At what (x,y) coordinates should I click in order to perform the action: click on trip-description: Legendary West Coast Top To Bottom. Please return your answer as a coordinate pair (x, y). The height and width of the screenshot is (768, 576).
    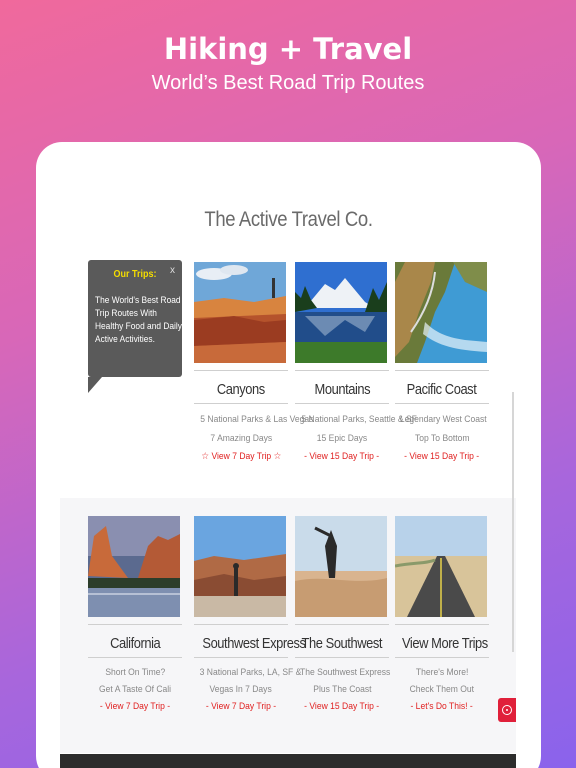
    Looking at the image, I should click on (442, 429).